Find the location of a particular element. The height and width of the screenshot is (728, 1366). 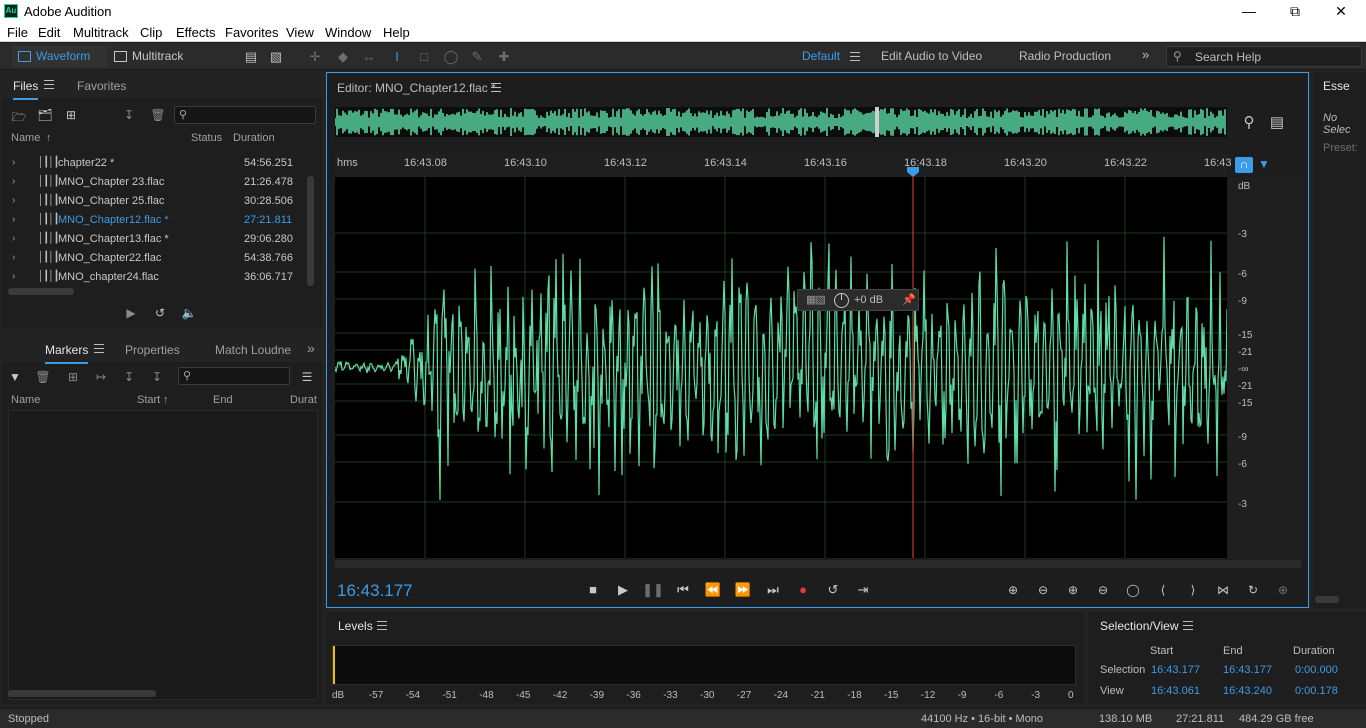

volume-knob is located at coordinates (841, 300).